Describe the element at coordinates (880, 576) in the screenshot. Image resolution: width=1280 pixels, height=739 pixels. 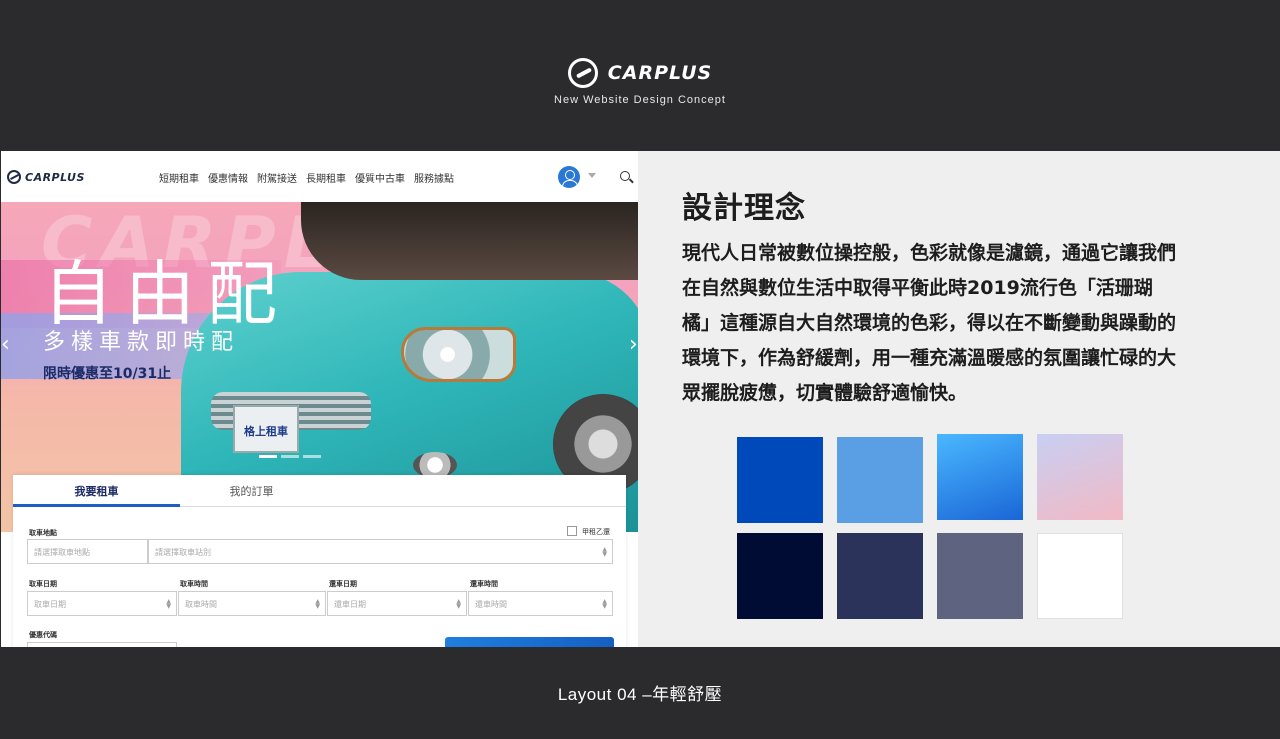
I see `color-swatch-slate` at that location.